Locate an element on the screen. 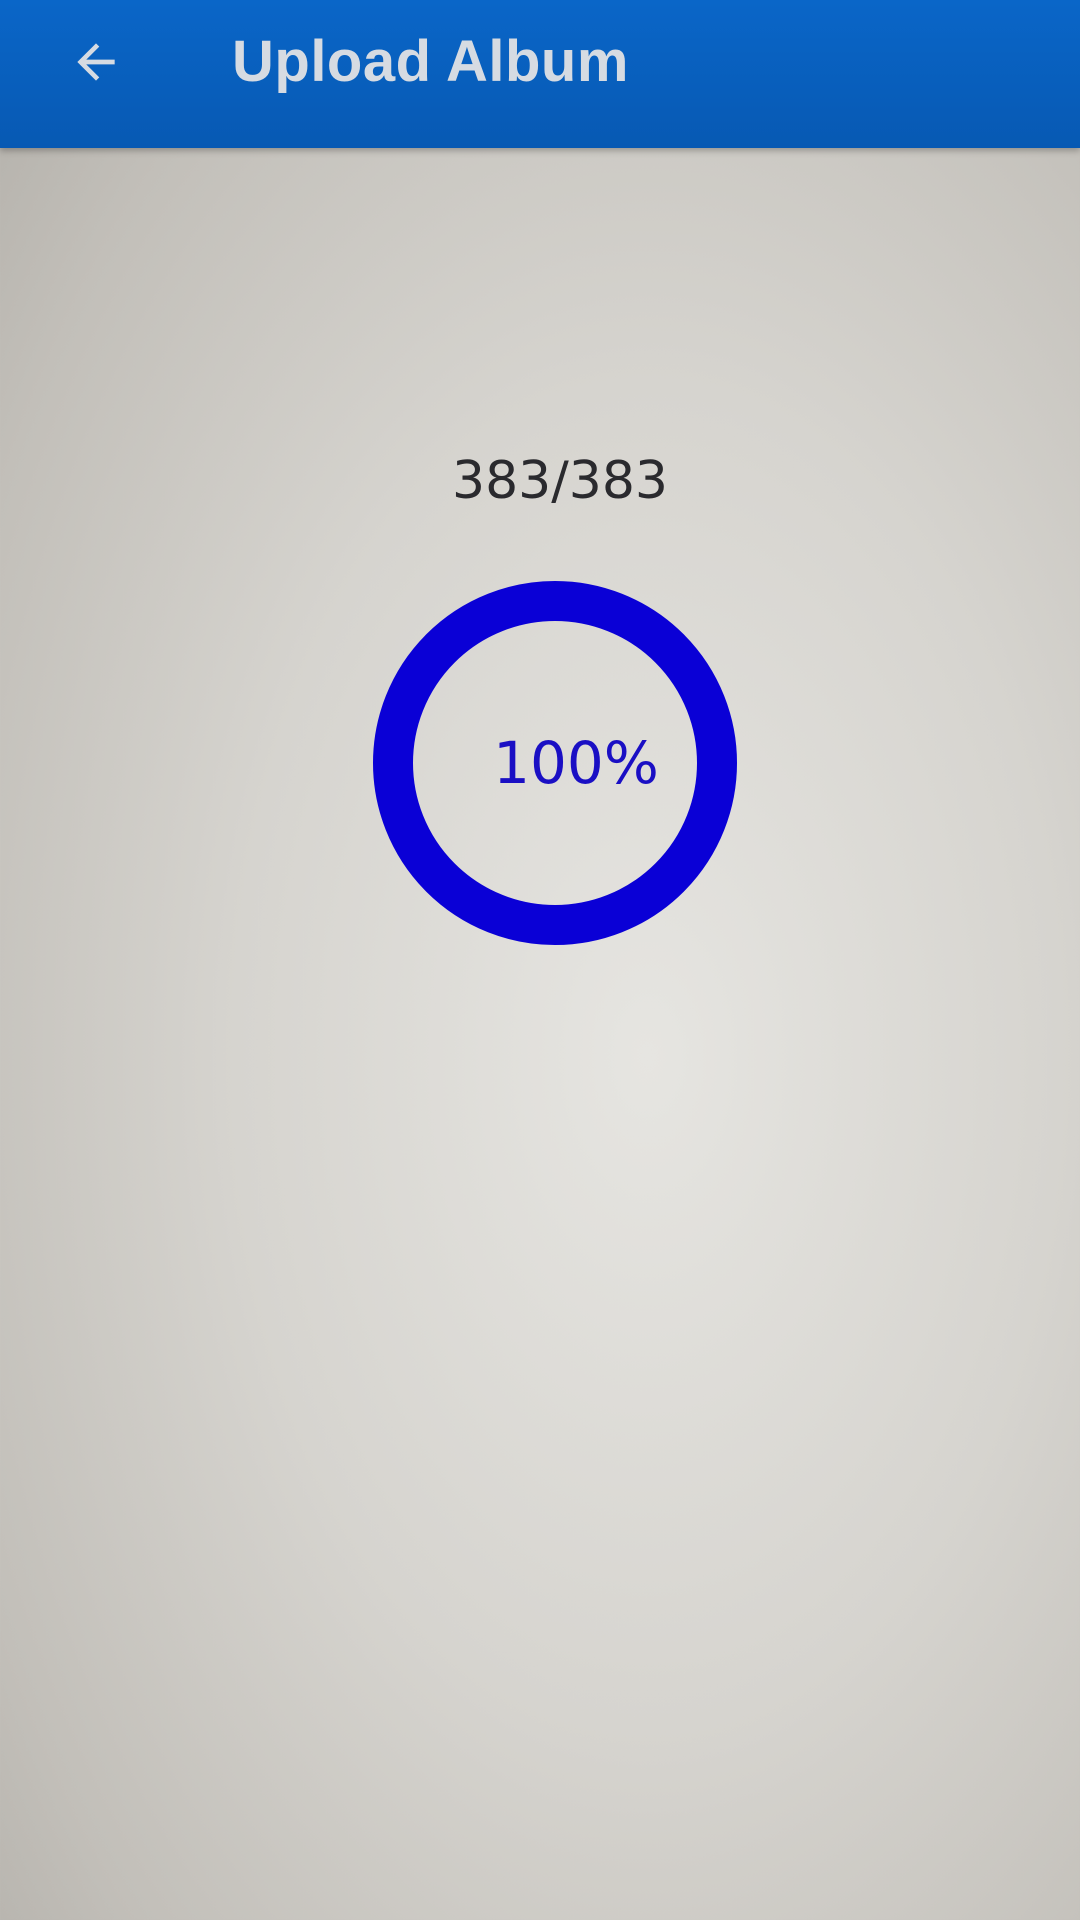  progress-percent: 100% is located at coordinates (576, 763).